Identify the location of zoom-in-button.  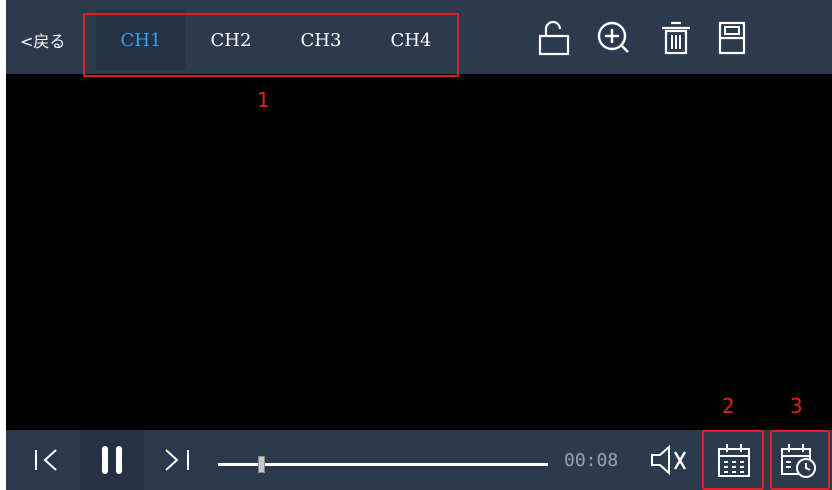
(614, 38).